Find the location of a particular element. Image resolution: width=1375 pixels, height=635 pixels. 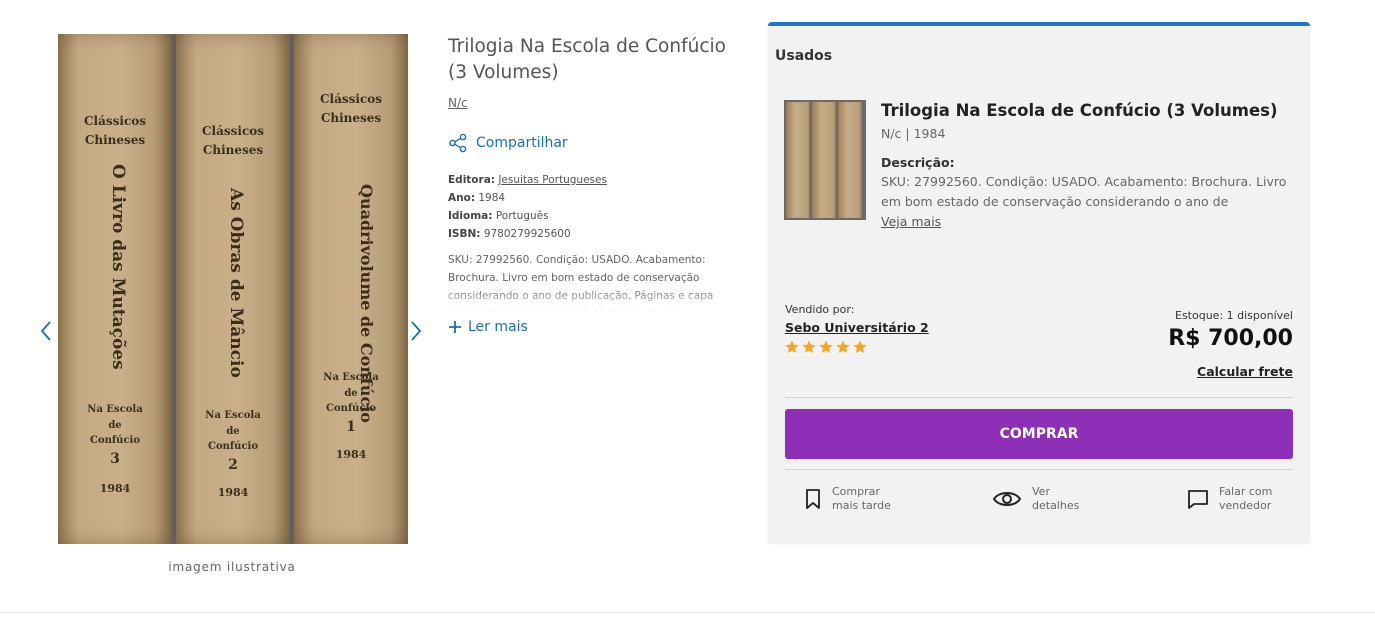

detail-language: Idioma: Português is located at coordinates (498, 216).